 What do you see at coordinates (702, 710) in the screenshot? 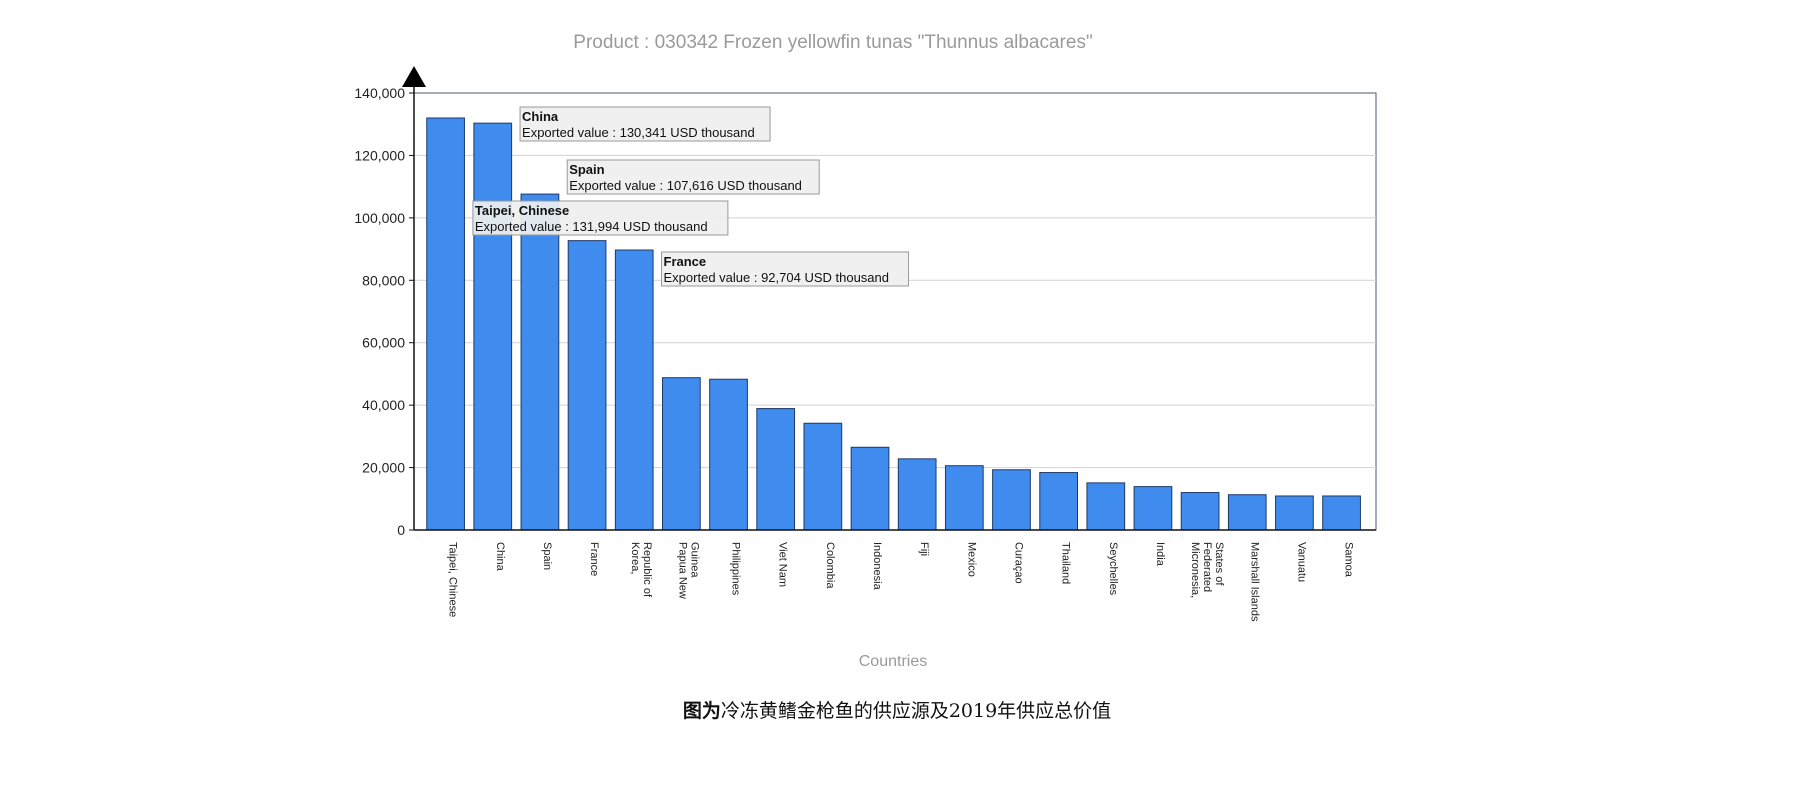
I see `caption-bold: 图为` at bounding box center [702, 710].